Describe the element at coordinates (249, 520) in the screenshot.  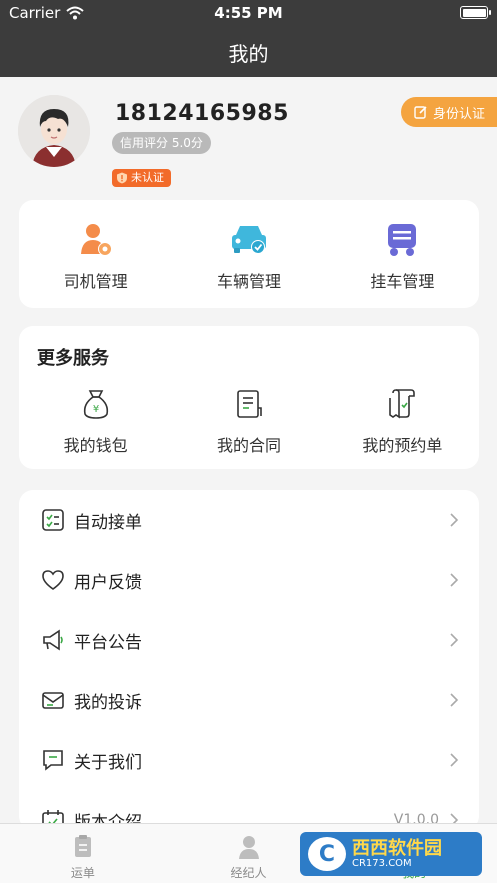
I see `menu-item-auto-accept: 自动接单` at that location.